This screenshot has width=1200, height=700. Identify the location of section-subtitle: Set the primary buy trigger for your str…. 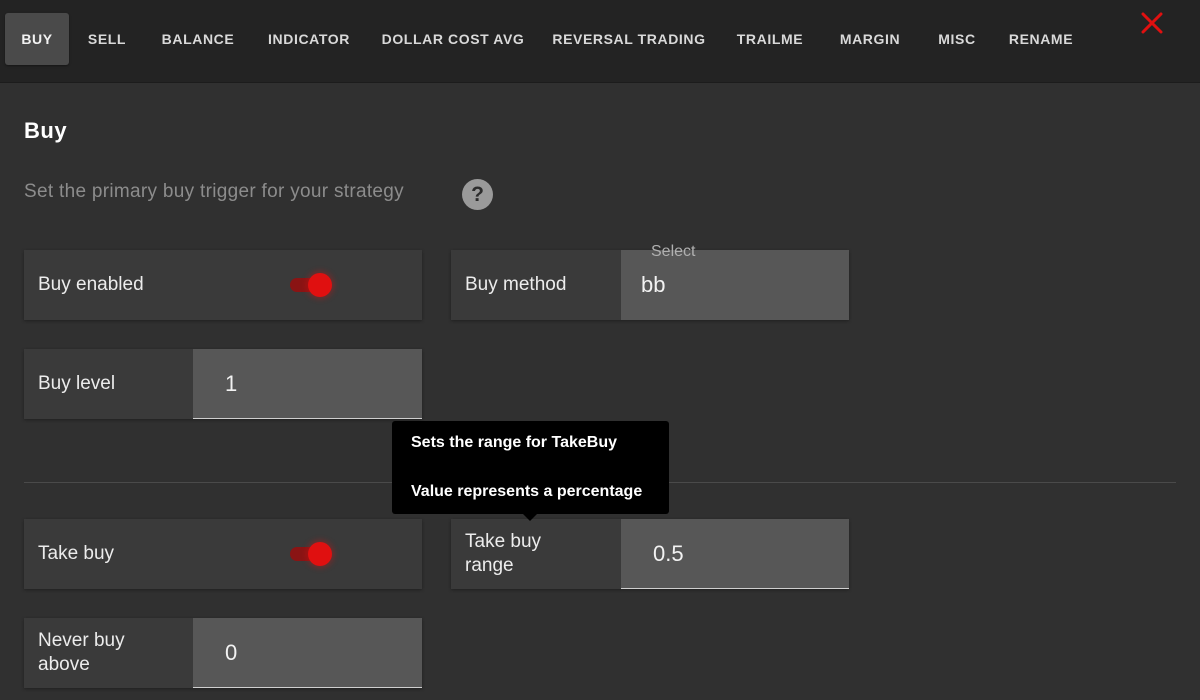
(214, 191).